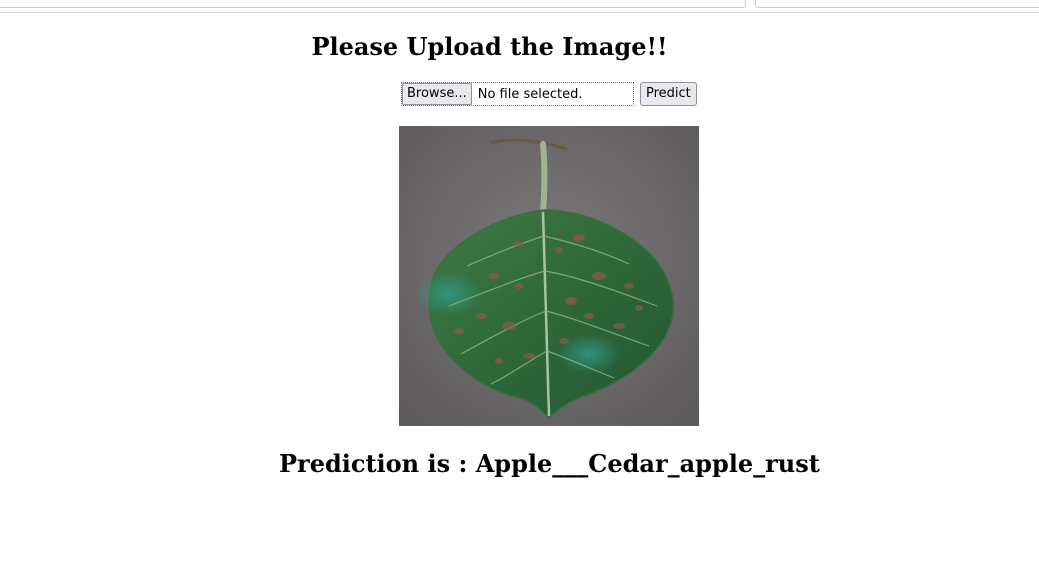 This screenshot has height=584, width=1039. Describe the element at coordinates (489, 46) in the screenshot. I see `page-title: Please Upload the Image!!` at that location.